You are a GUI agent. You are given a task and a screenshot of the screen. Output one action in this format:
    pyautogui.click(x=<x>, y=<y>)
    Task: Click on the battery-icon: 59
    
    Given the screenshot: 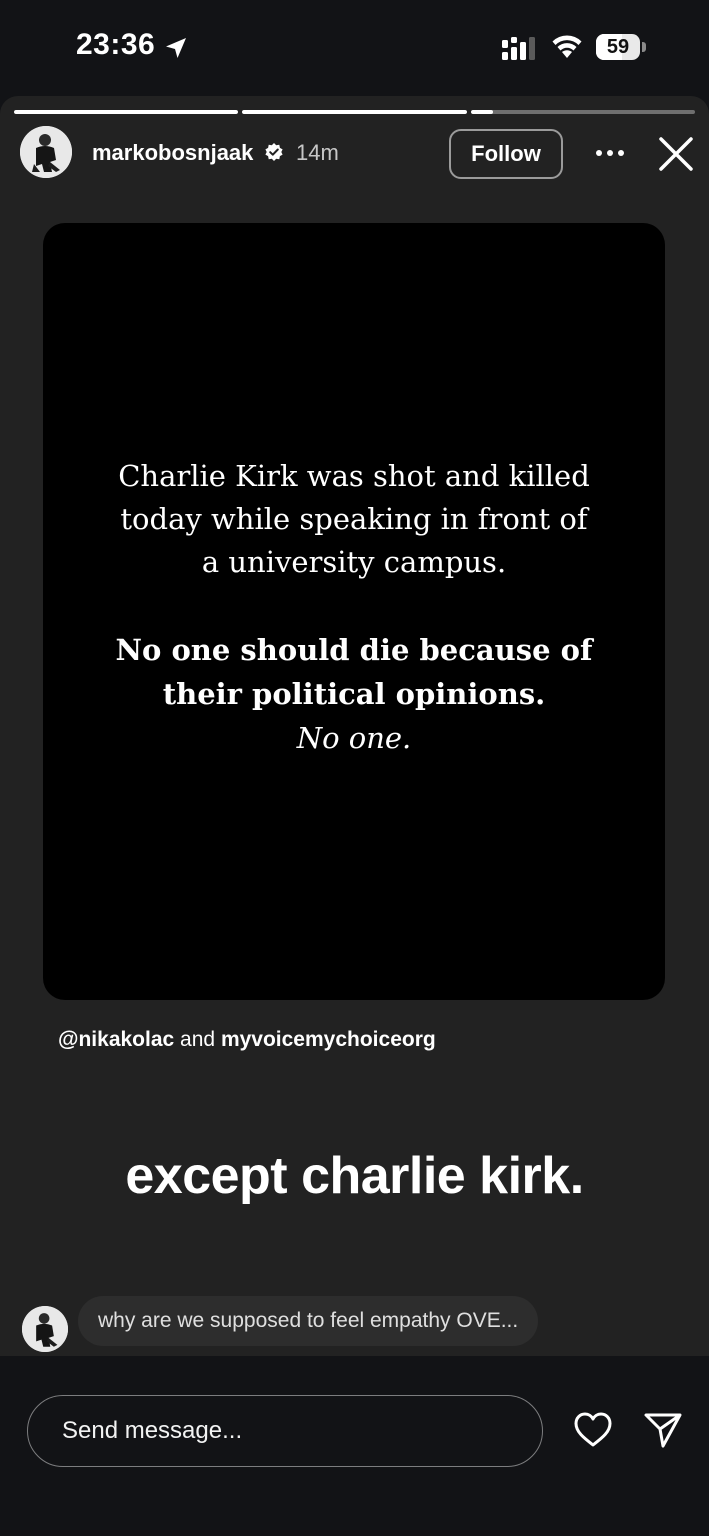 What is the action you would take?
    pyautogui.click(x=621, y=48)
    